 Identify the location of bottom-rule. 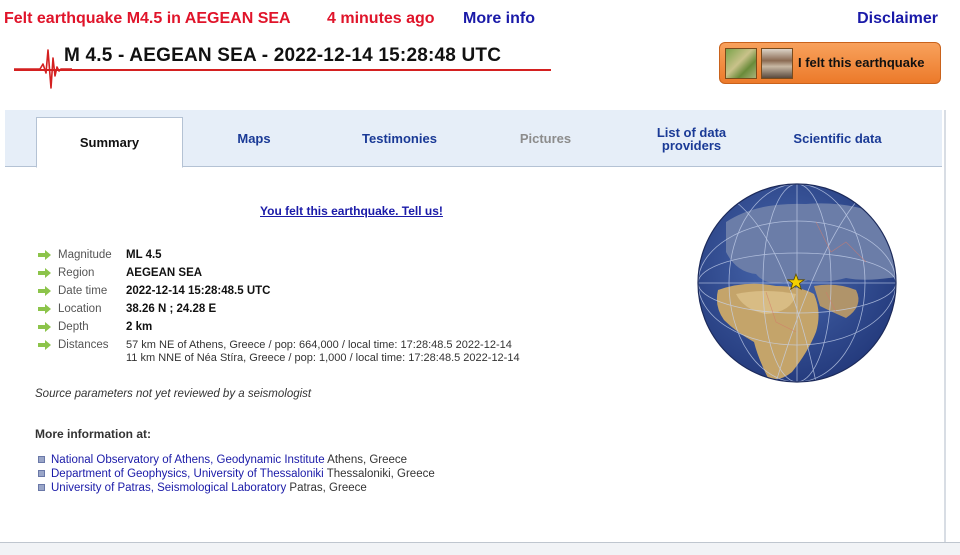
(480, 548).